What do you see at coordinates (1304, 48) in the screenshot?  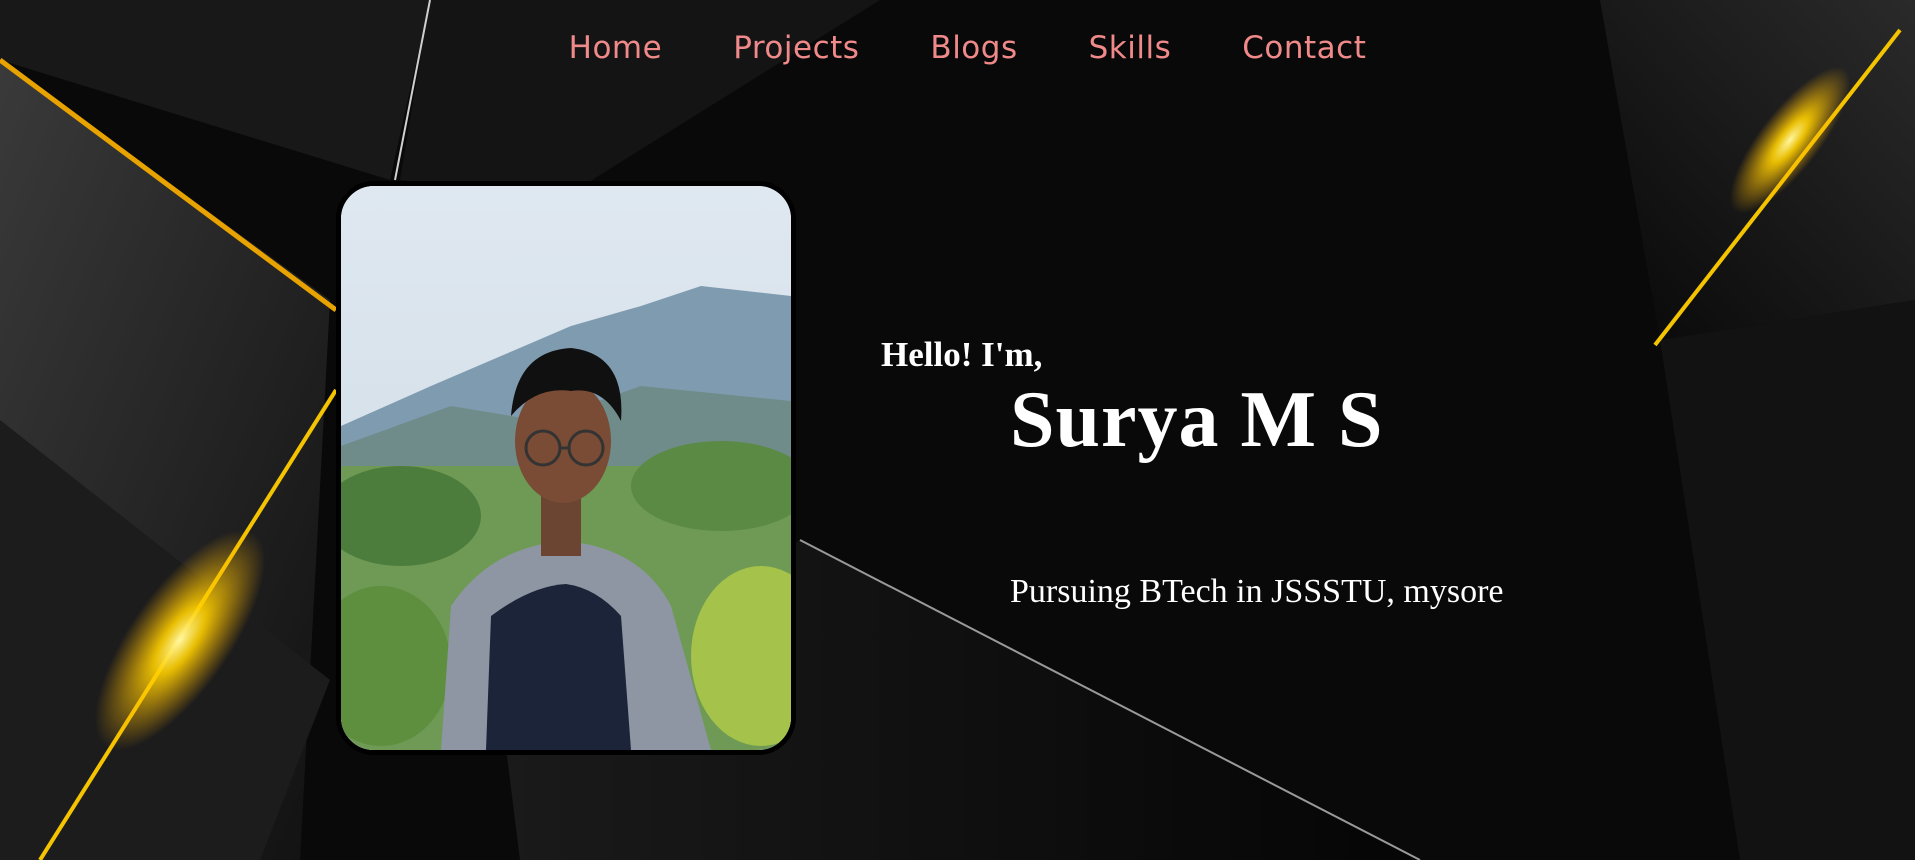 I see `nav-link-contact: Contact` at bounding box center [1304, 48].